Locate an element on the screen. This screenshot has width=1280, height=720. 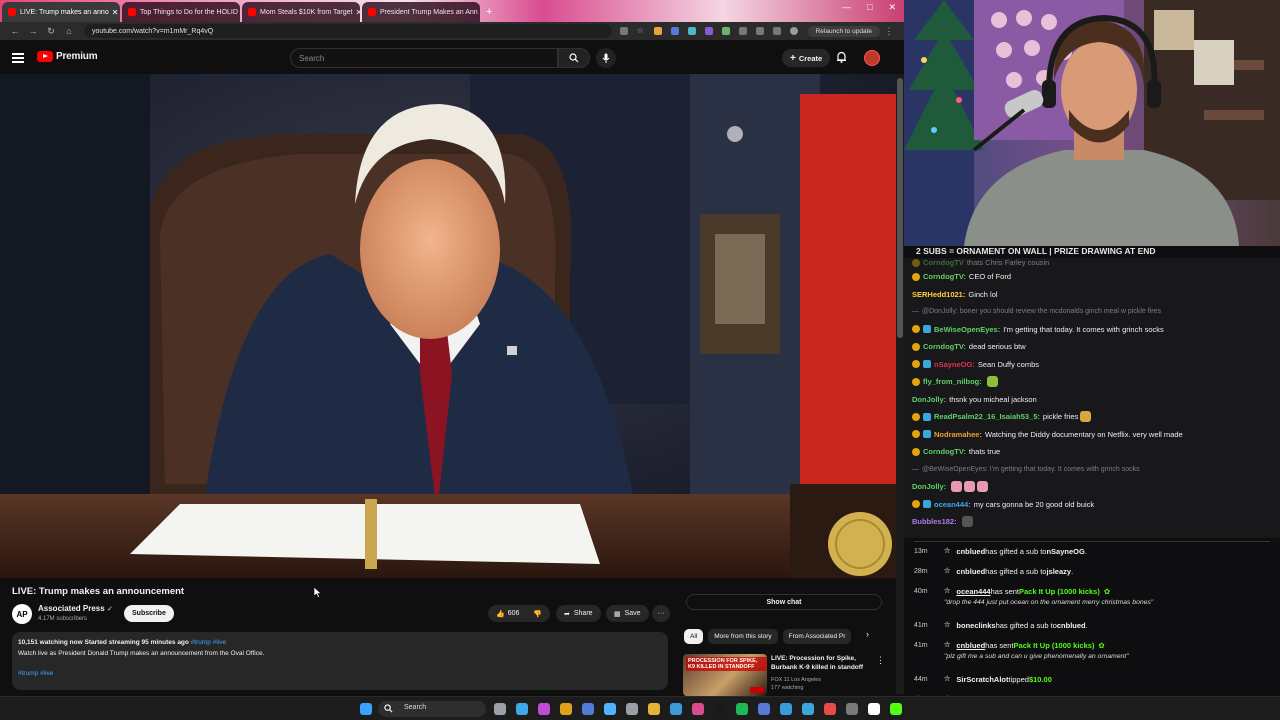
chip-from-channel: From Associated Pr is located at coordinates (817, 636).